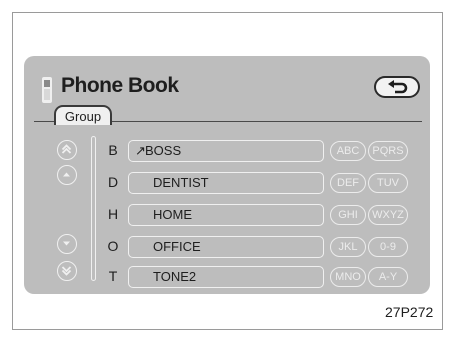 The image size is (455, 355). Describe the element at coordinates (409, 312) in the screenshot. I see `figure-caption: 27P272` at that location.